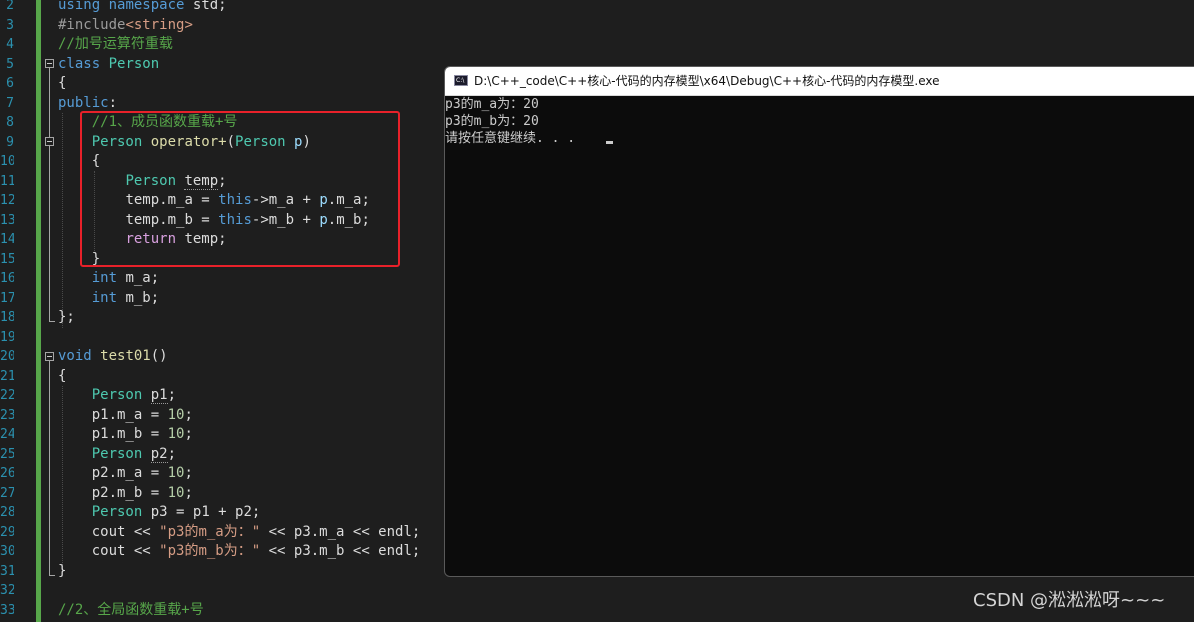  What do you see at coordinates (7, 317) in the screenshot?
I see `line-number: 18` at bounding box center [7, 317].